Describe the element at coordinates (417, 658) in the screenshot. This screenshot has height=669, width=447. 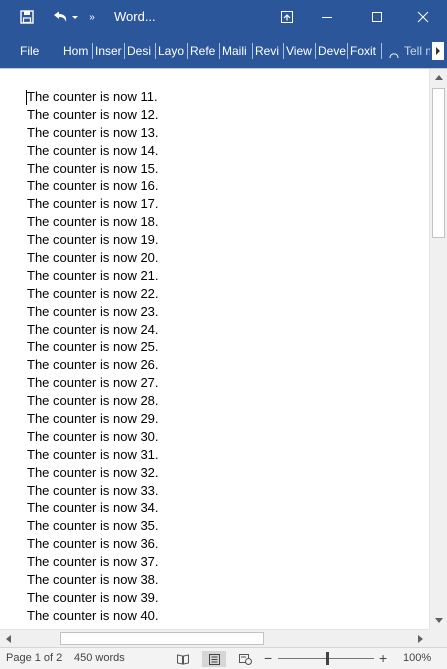
I see `zoom-level: 100%` at that location.